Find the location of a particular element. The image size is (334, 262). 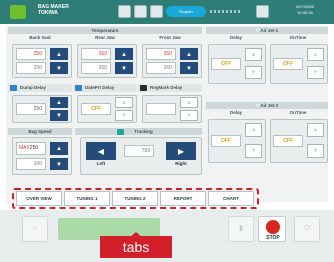

dump-delay-icon is located at coordinates (13, 88).